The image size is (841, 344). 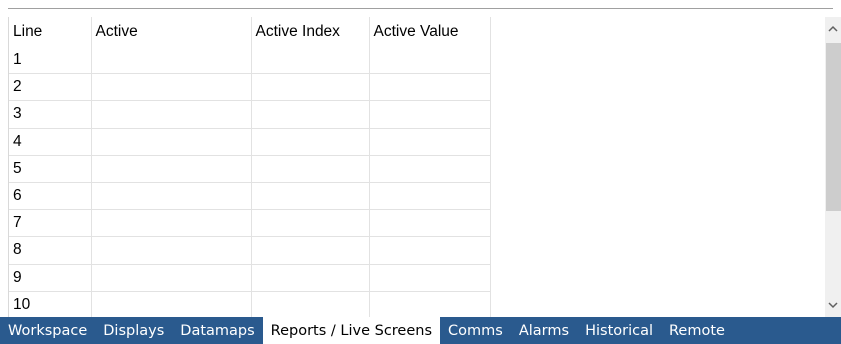 What do you see at coordinates (475, 330) in the screenshot?
I see `tab-comms: Comms` at bounding box center [475, 330].